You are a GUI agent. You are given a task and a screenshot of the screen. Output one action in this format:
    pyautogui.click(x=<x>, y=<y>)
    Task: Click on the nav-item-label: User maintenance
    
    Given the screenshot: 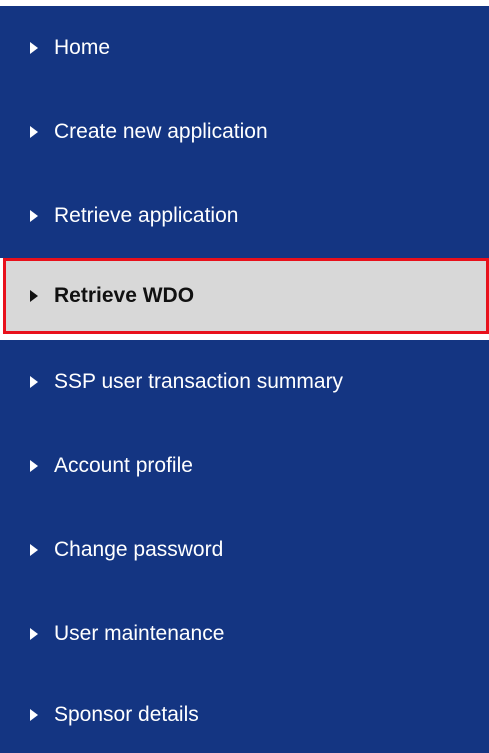 What is the action you would take?
    pyautogui.click(x=139, y=633)
    